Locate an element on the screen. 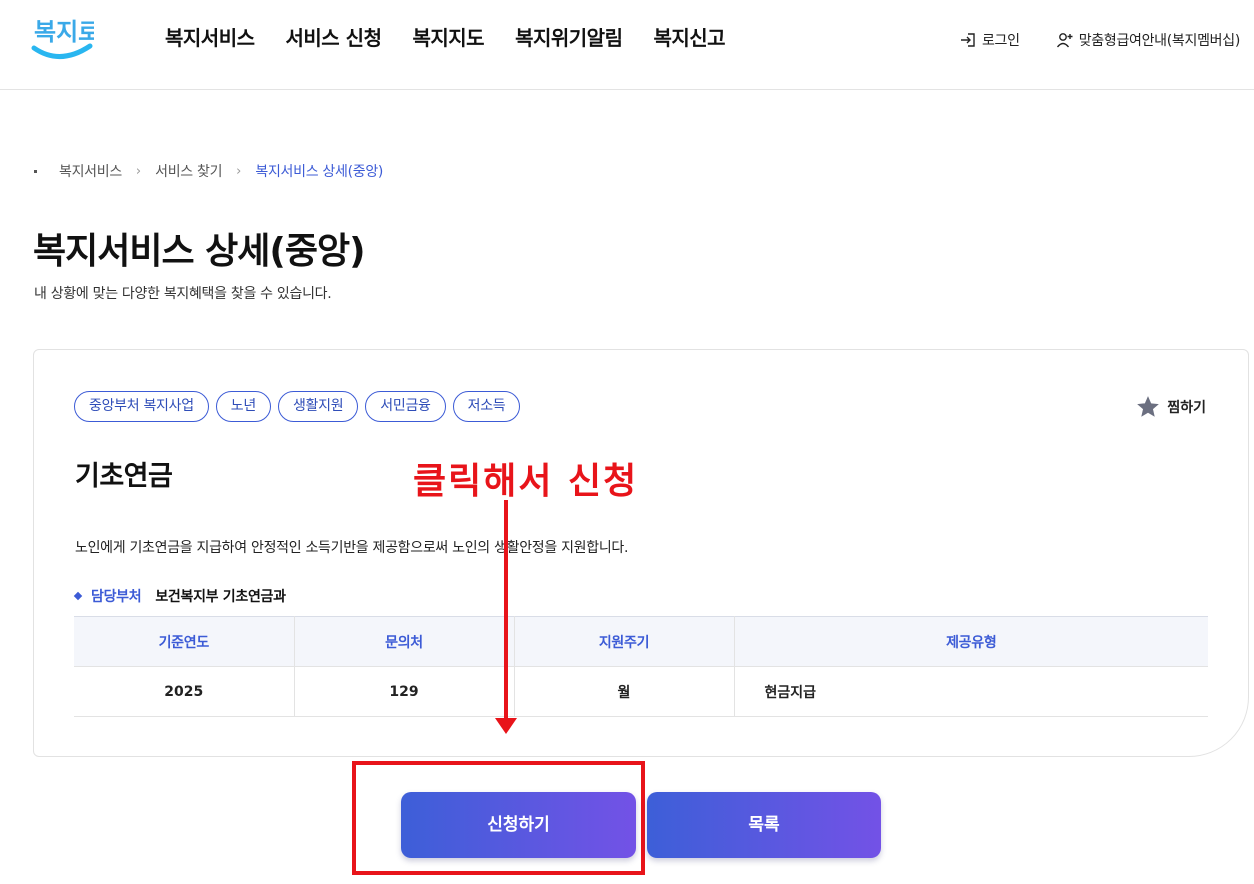  diamond-bullet-icon is located at coordinates (78, 596).